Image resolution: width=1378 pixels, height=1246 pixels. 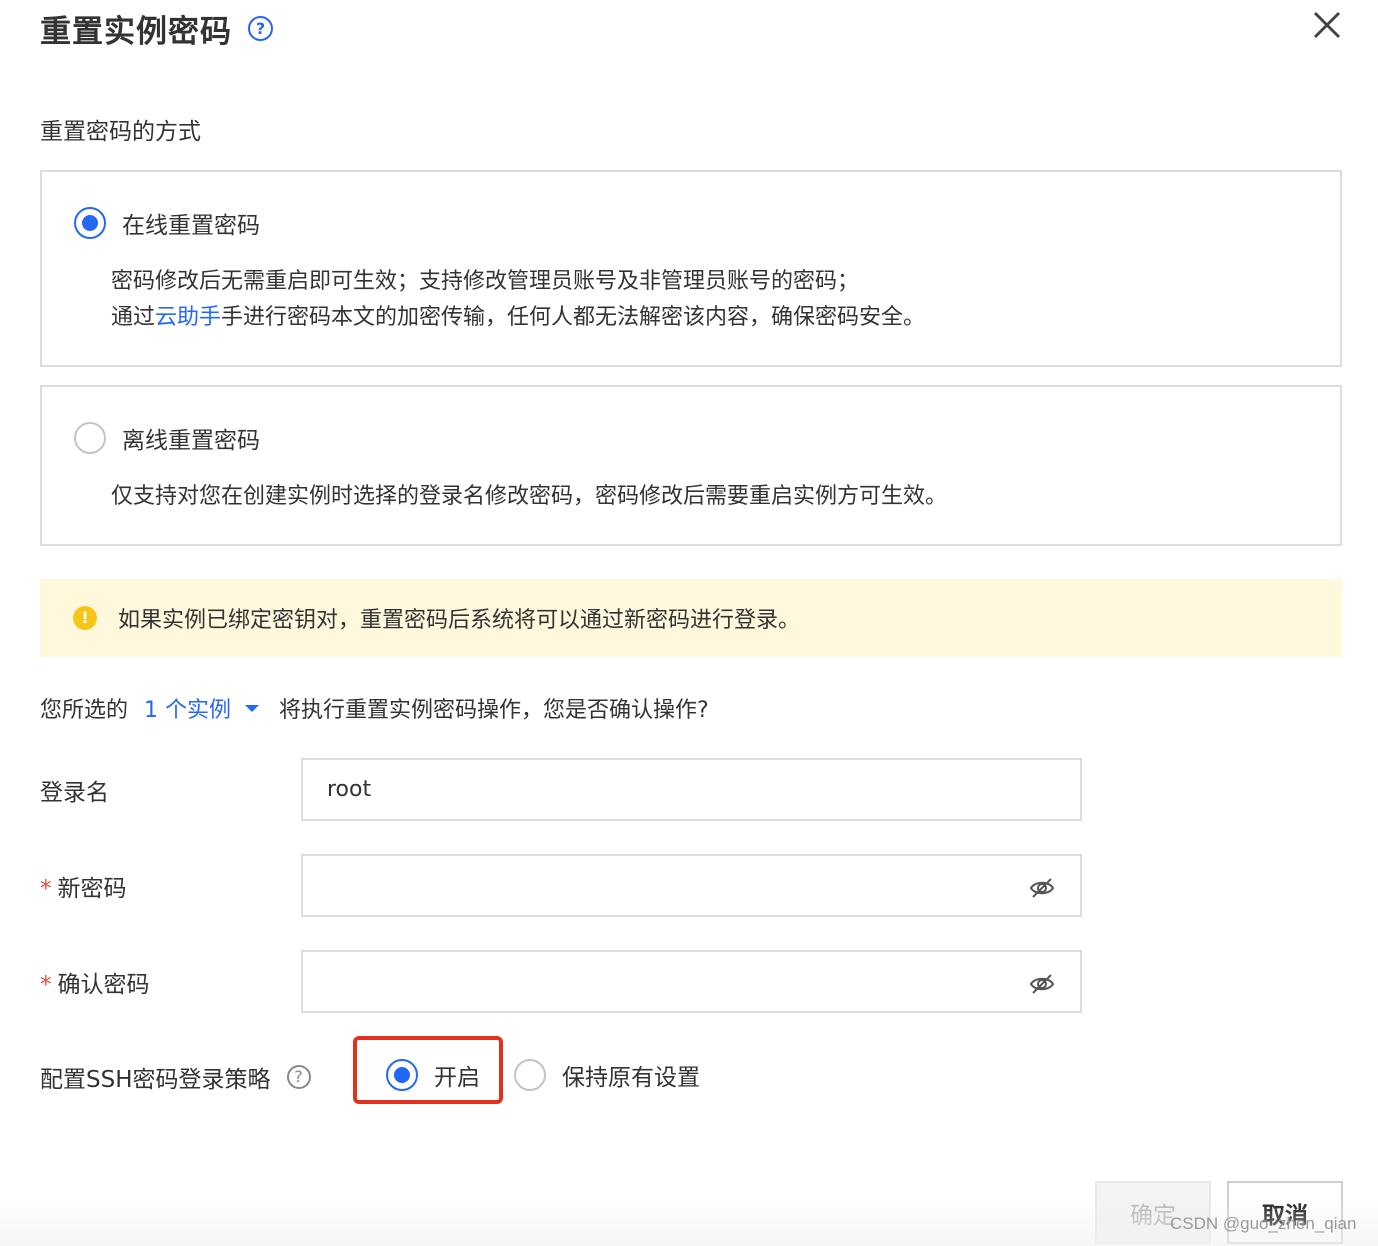 What do you see at coordinates (653, 981) in the screenshot?
I see `confirm-password-input` at bounding box center [653, 981].